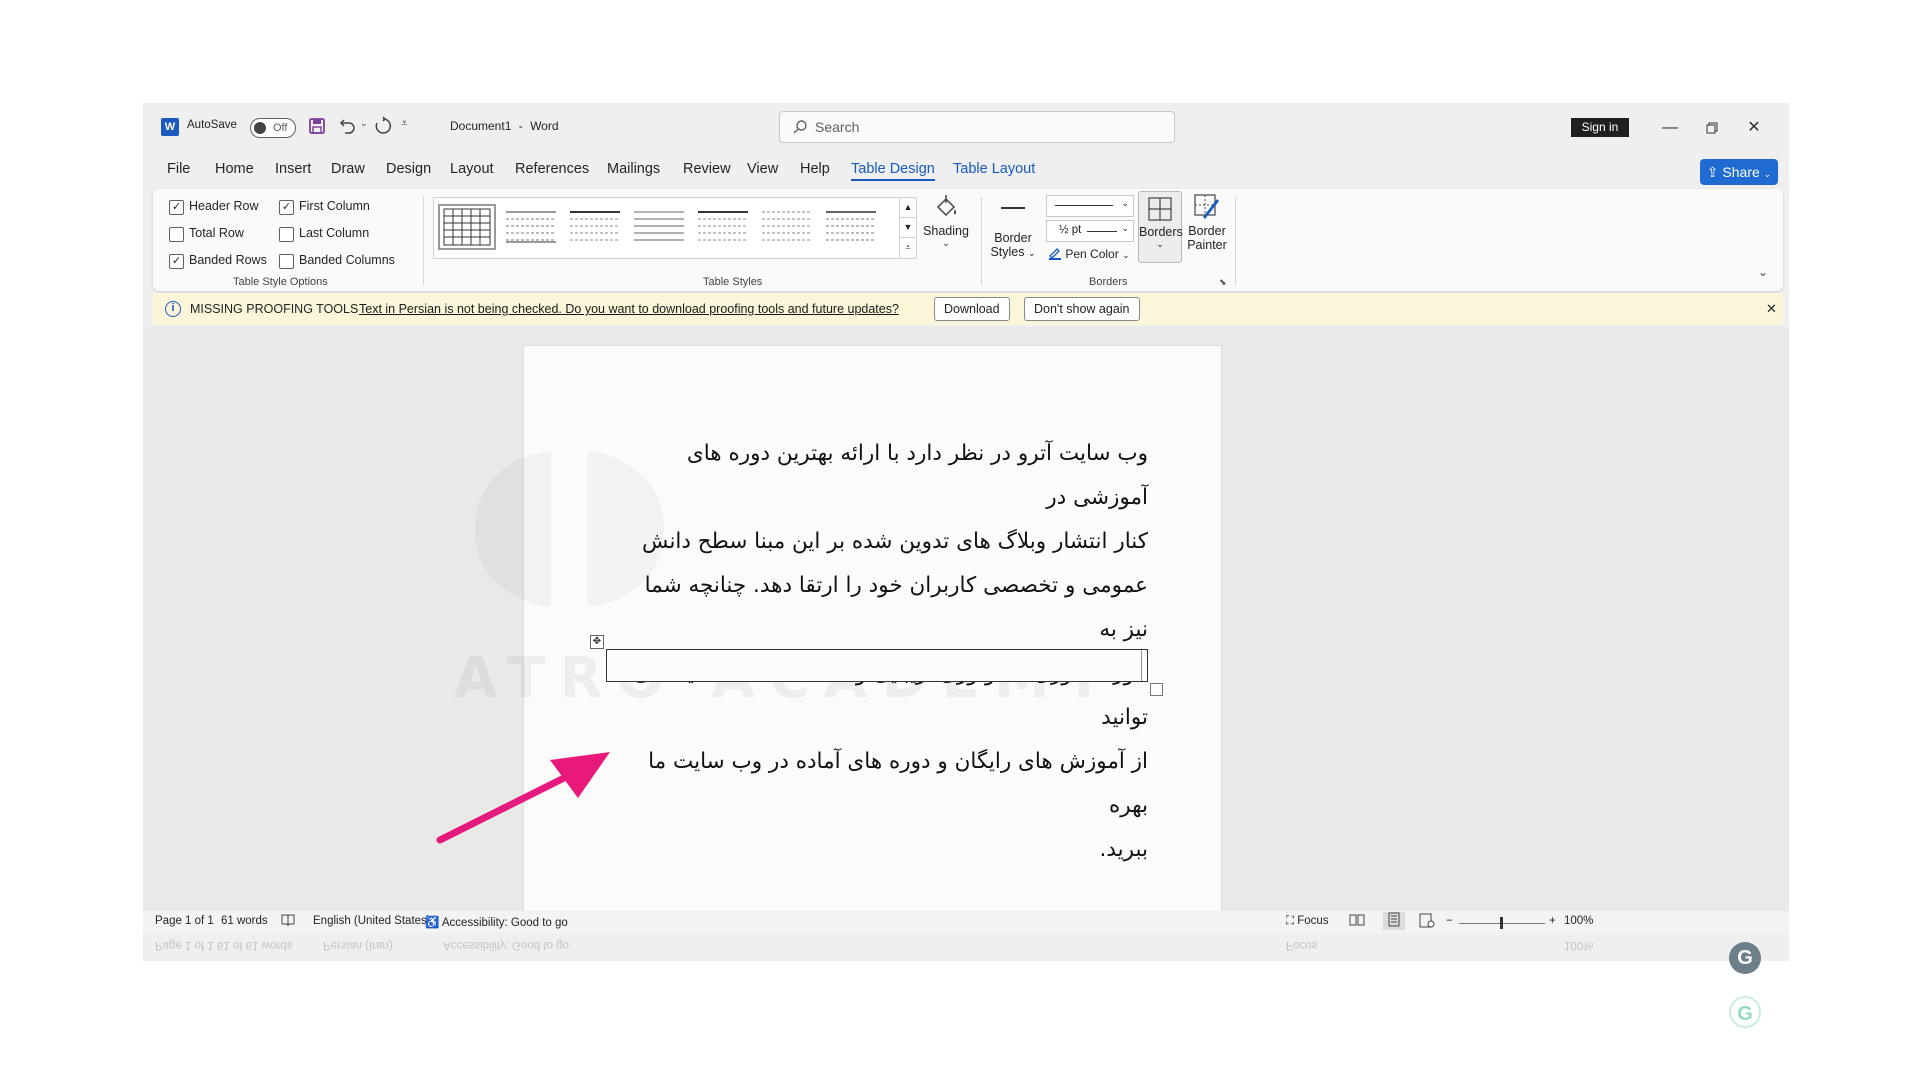 This screenshot has width=1920, height=1080. What do you see at coordinates (1745, 1012) in the screenshot?
I see `grammarly-reflection-icon: G` at bounding box center [1745, 1012].